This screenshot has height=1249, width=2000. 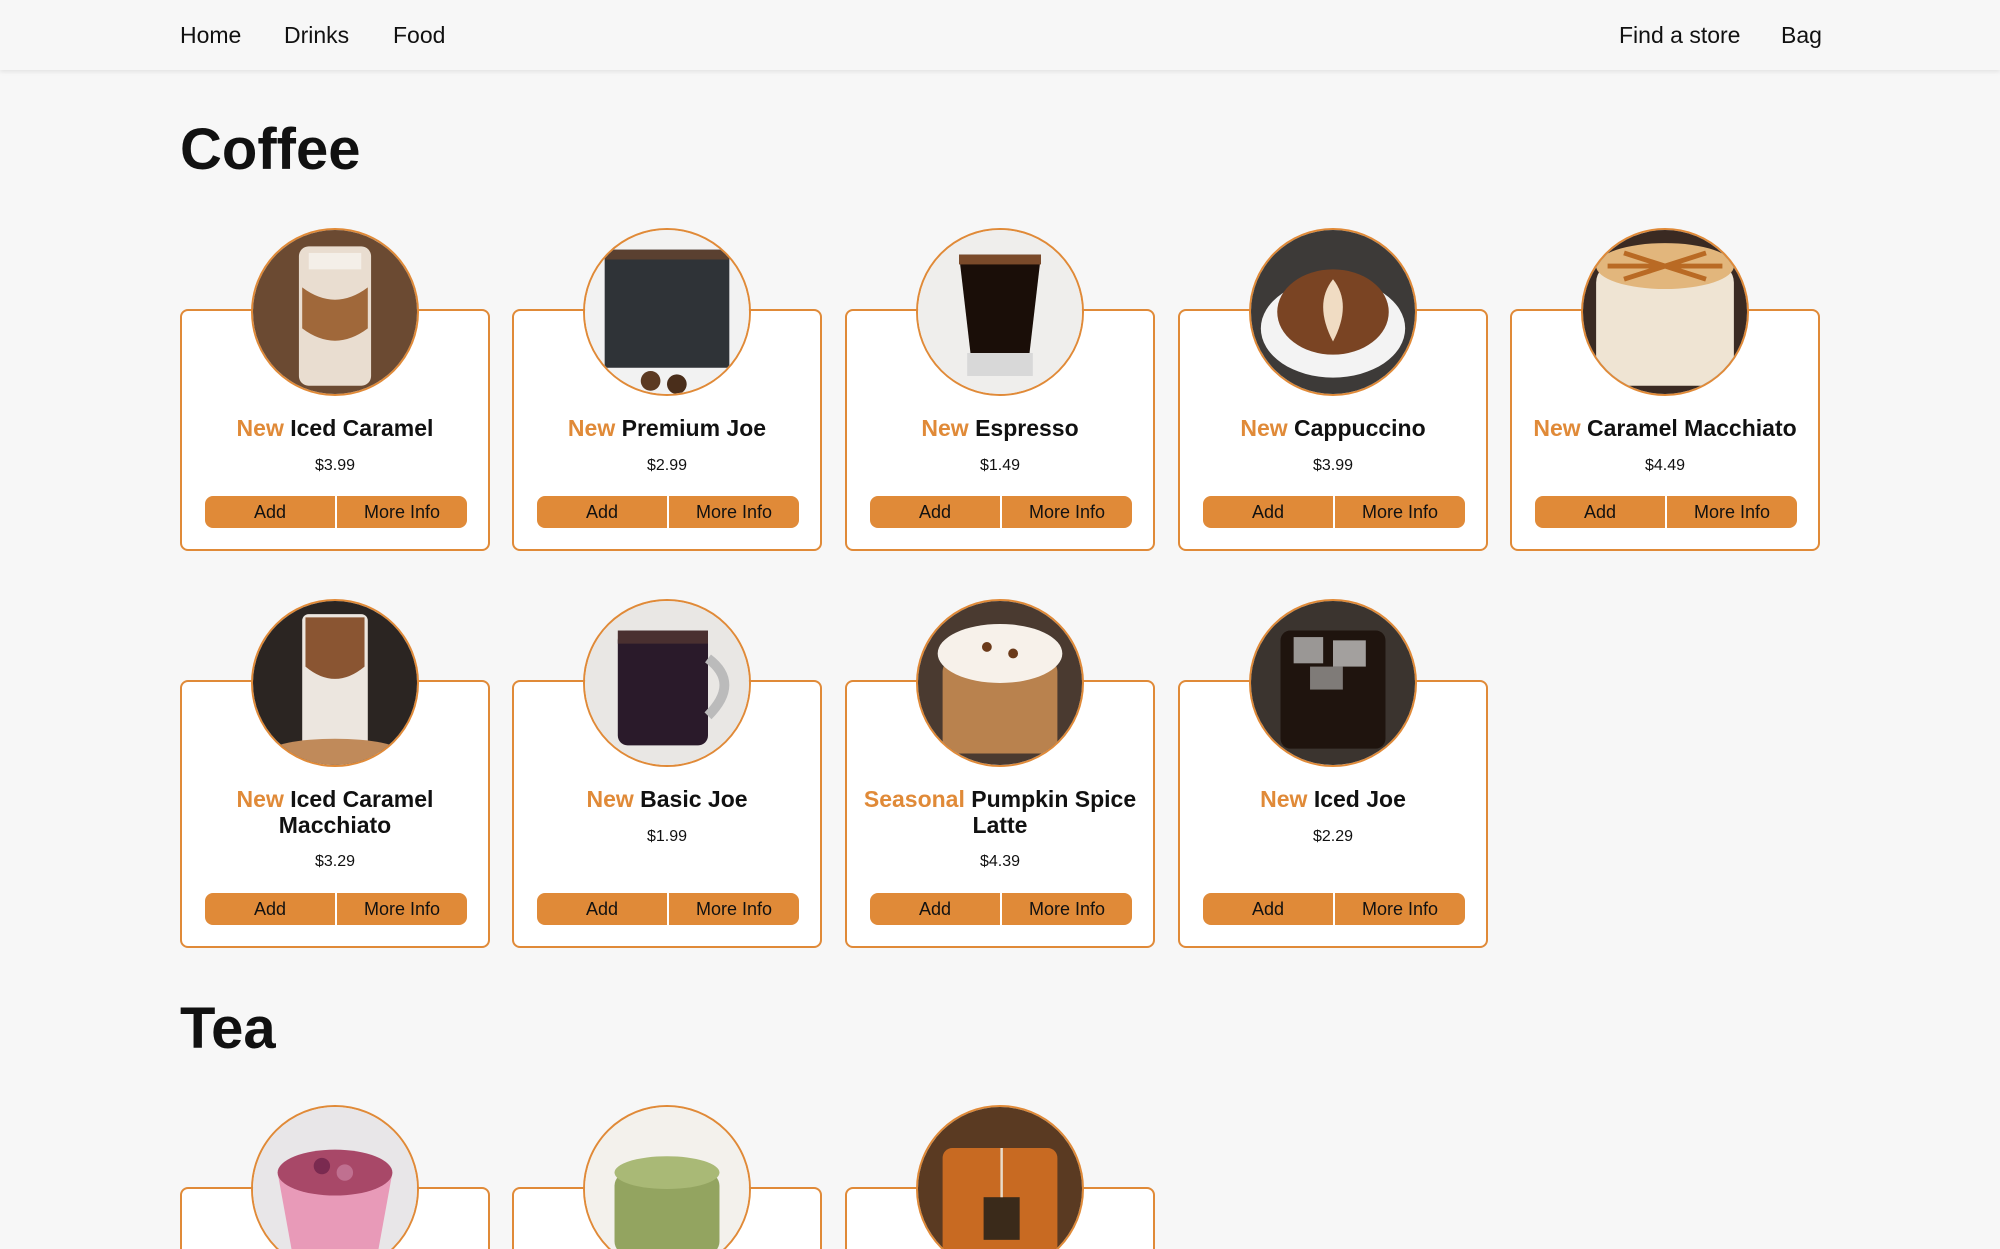 I want to click on product-image-rose-tea, so click(x=335, y=1177).